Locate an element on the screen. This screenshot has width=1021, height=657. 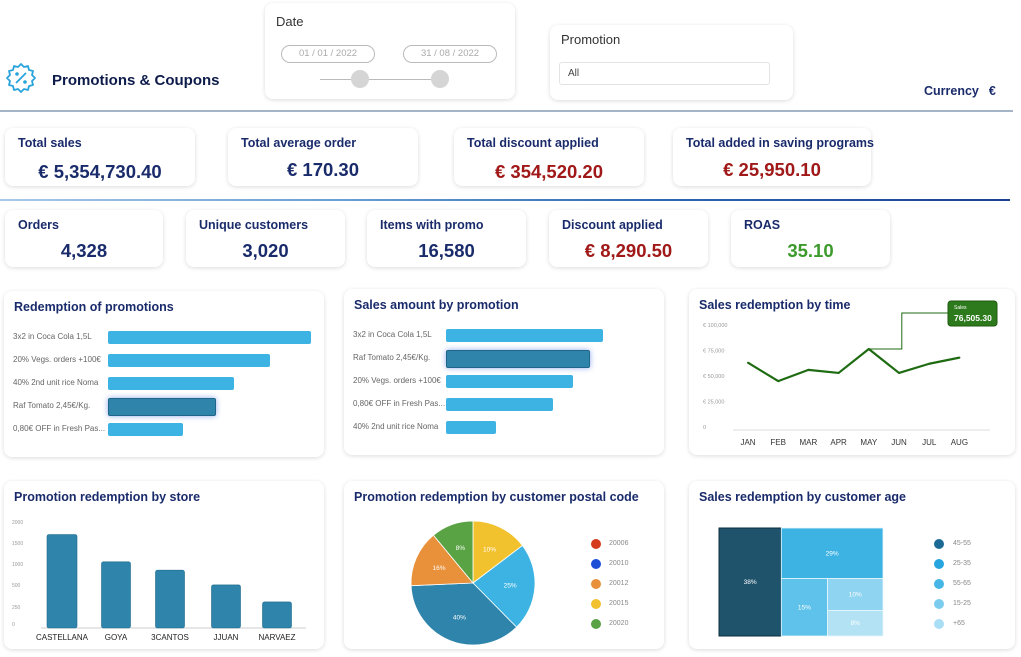
x-tick-label: CASTELLANA is located at coordinates (62, 637).